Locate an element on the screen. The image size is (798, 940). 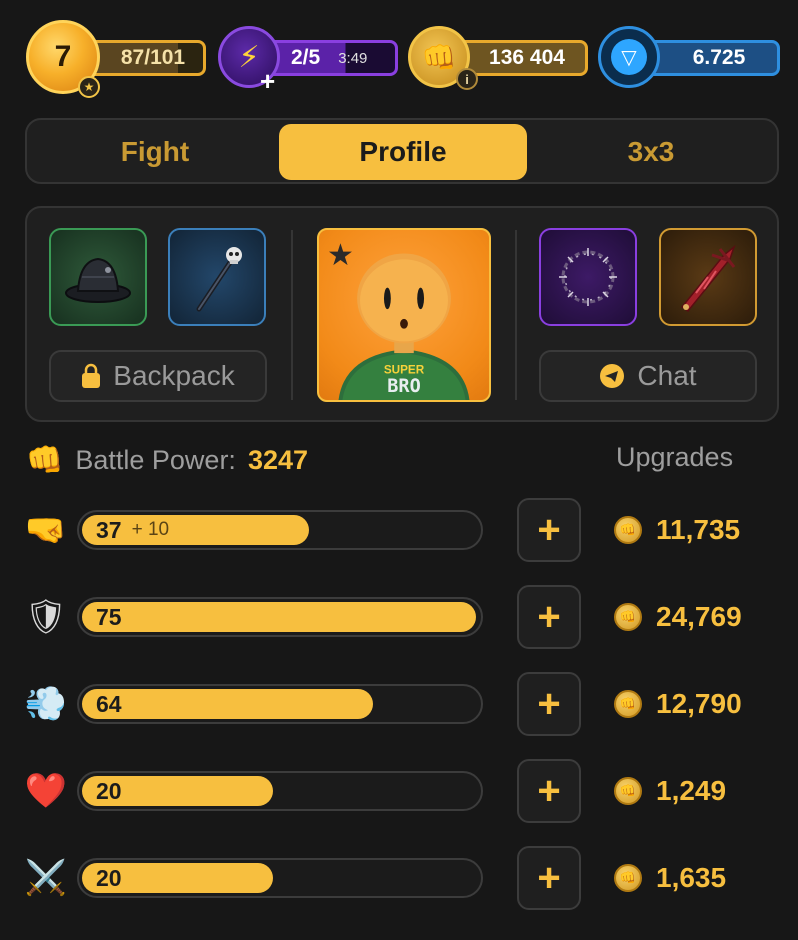
tab-3x3-label: 3x3 is located at coordinates (651, 151).